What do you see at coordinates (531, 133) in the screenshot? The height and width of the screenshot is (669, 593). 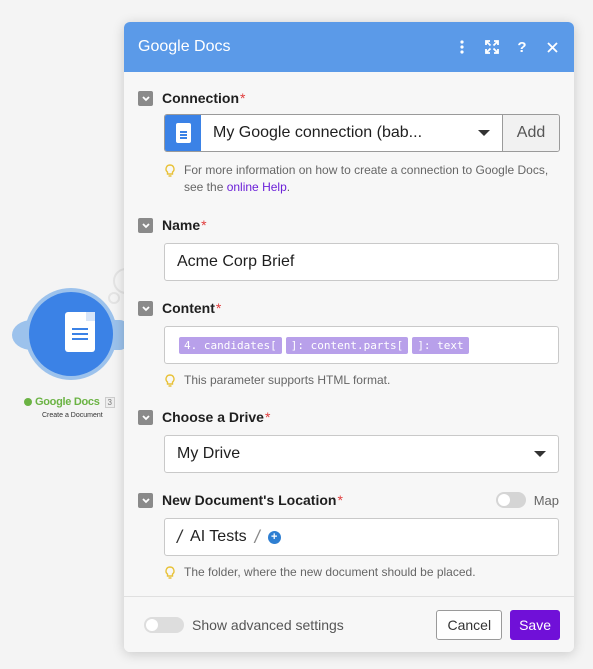 I see `add-connection-button: Add` at bounding box center [531, 133].